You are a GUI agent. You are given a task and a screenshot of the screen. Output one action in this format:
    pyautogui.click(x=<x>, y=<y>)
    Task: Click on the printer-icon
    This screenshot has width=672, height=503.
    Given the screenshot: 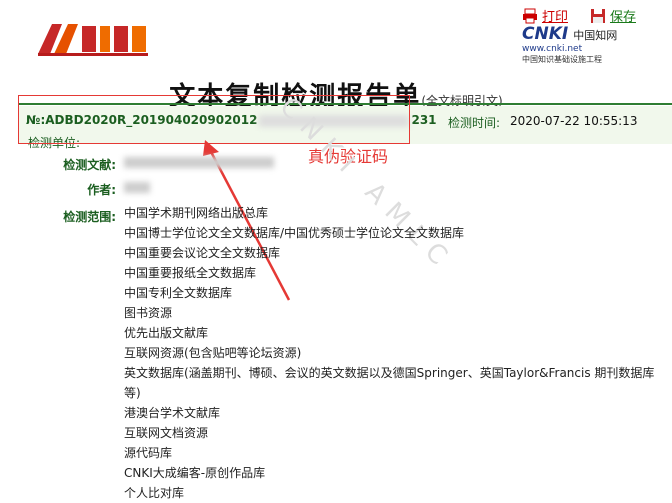 What is the action you would take?
    pyautogui.click(x=529, y=15)
    